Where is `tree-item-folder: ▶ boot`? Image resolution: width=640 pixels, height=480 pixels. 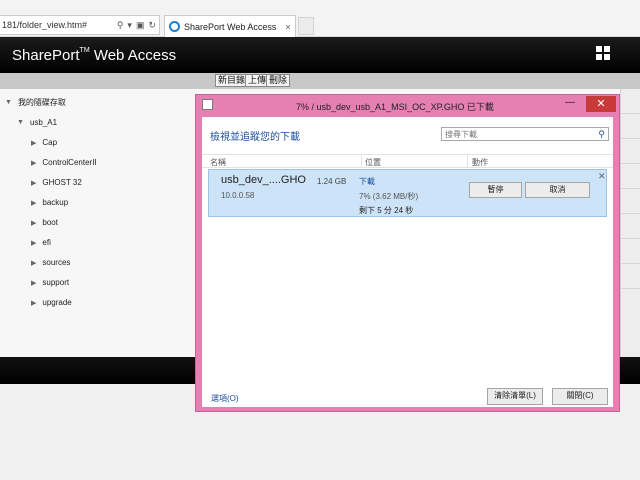 tree-item-folder: ▶ boot is located at coordinates (44, 222).